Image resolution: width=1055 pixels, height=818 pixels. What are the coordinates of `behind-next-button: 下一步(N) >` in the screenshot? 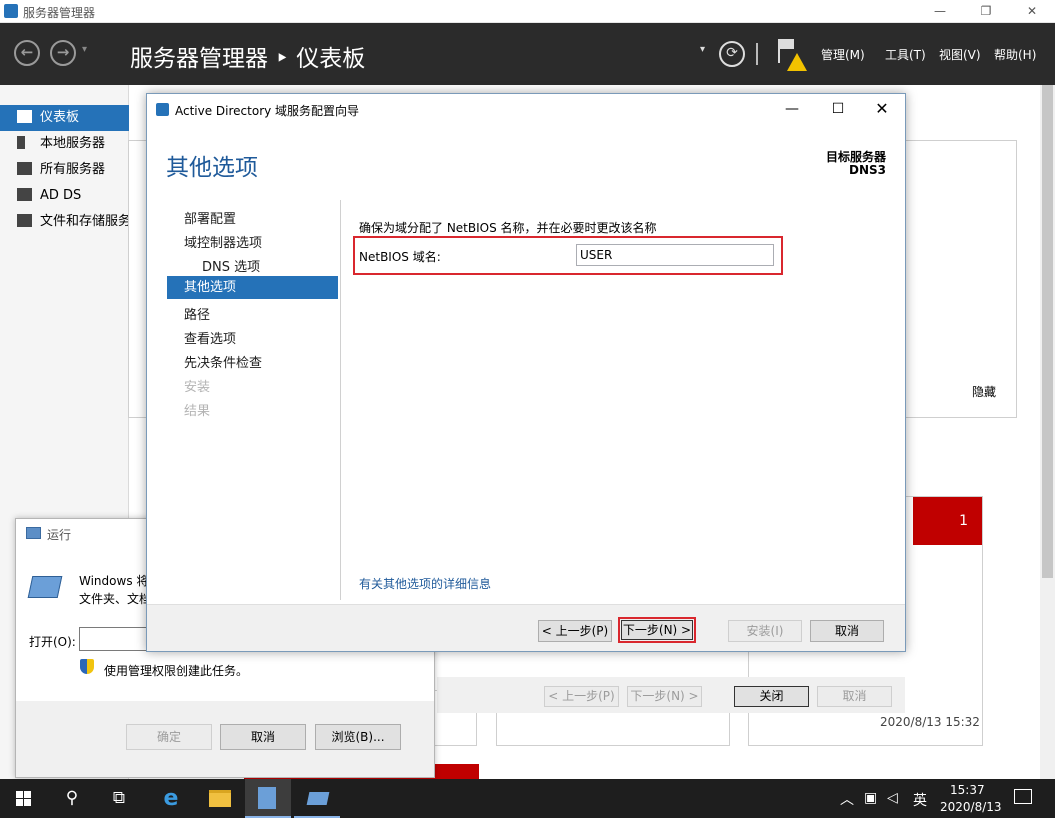 It's located at (664, 696).